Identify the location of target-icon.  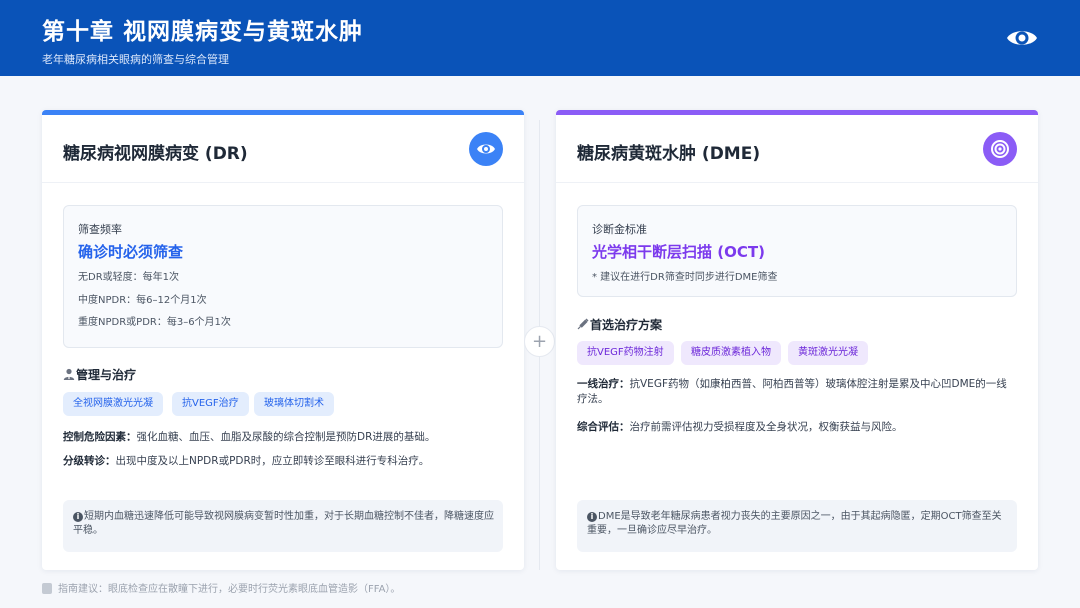
(1000, 149).